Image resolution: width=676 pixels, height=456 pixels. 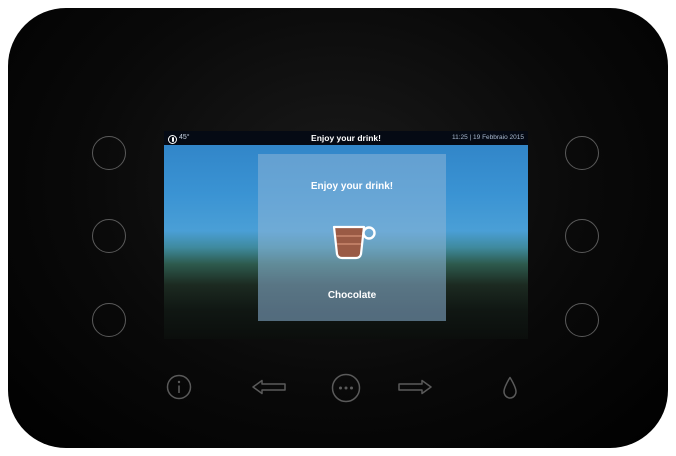 I want to click on right-top-side-button, so click(x=582, y=153).